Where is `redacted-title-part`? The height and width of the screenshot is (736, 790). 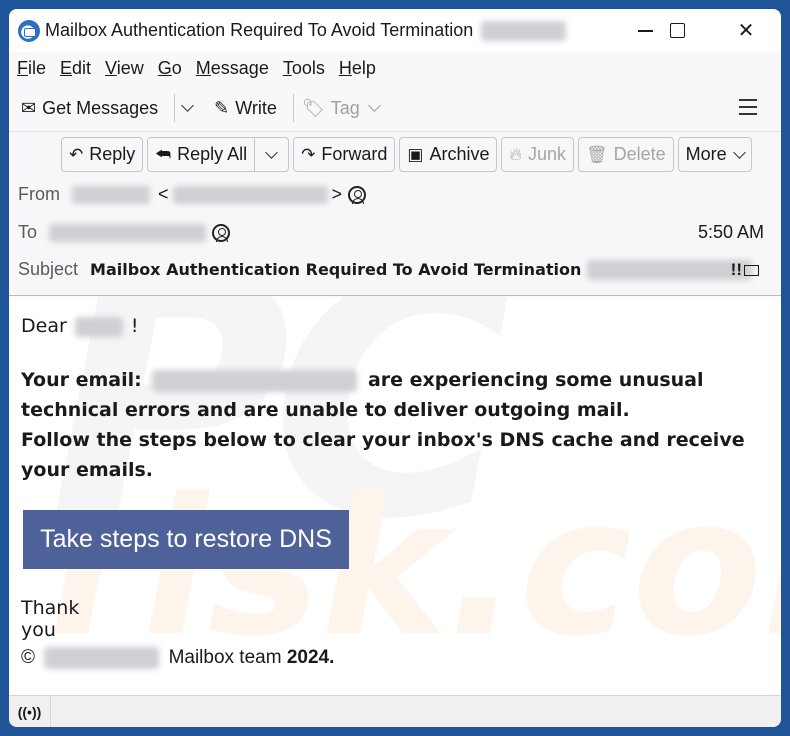
redacted-title-part is located at coordinates (524, 30).